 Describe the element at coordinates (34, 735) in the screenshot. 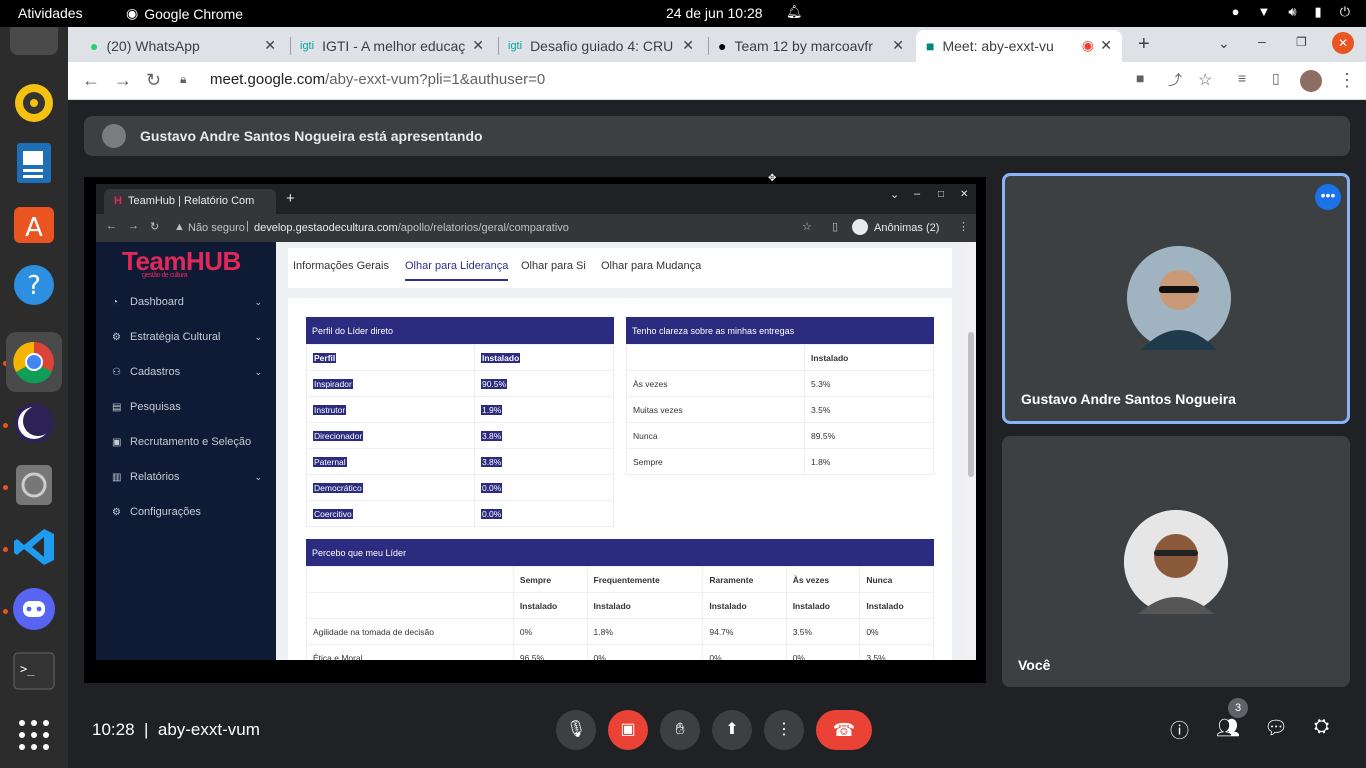

I see `show-applications-icon` at that location.